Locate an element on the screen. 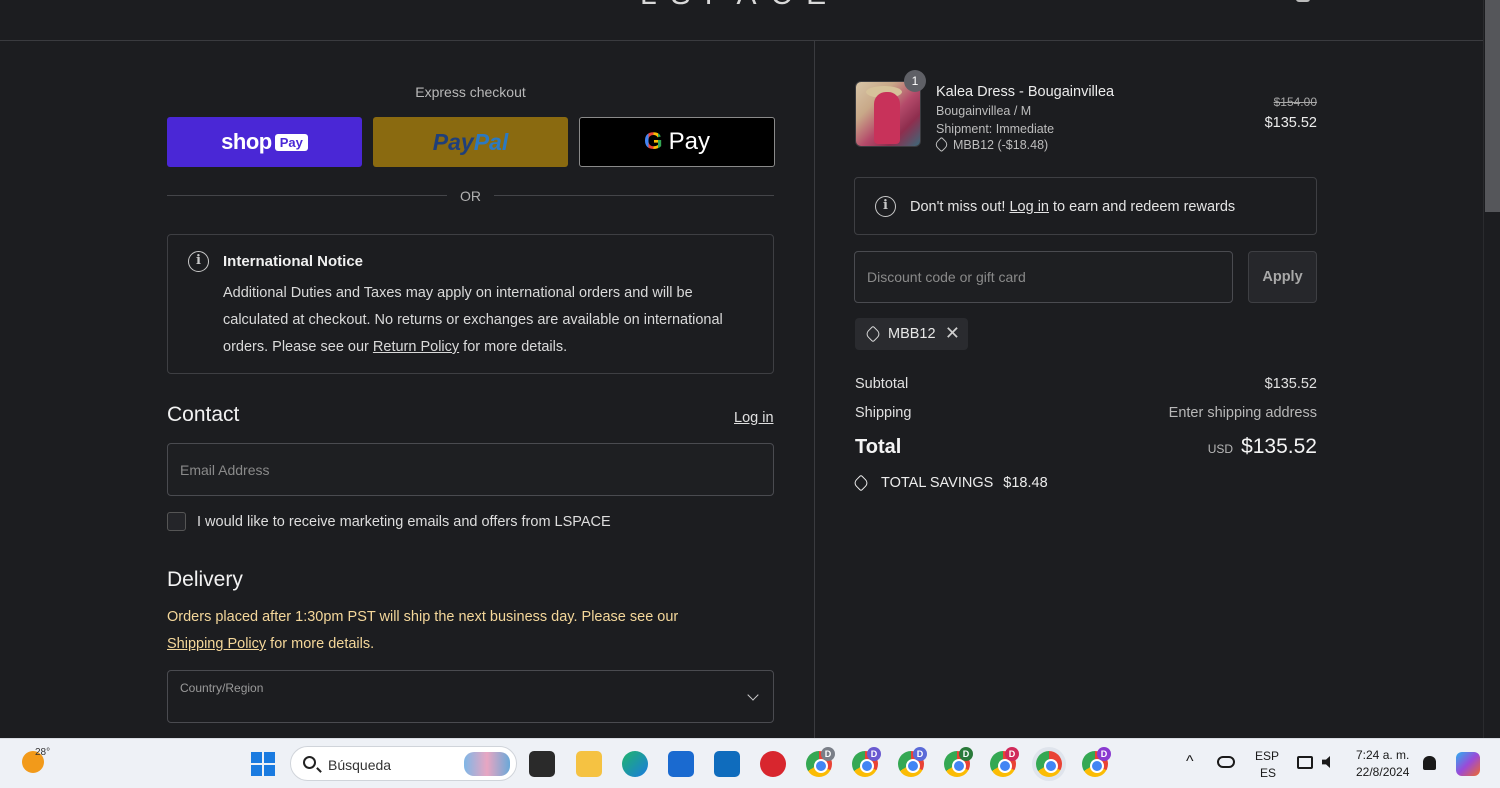 Image resolution: width=1500 pixels, height=788 pixels. clock-date: 22/8/2024 is located at coordinates (1382, 772).